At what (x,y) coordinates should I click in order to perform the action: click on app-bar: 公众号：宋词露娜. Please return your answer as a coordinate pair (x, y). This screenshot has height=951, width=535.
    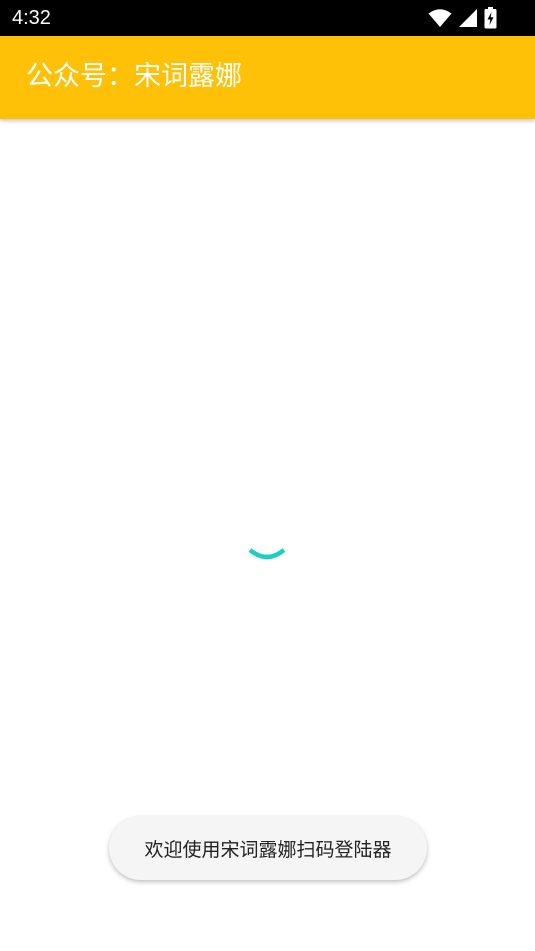
    Looking at the image, I should click on (267, 77).